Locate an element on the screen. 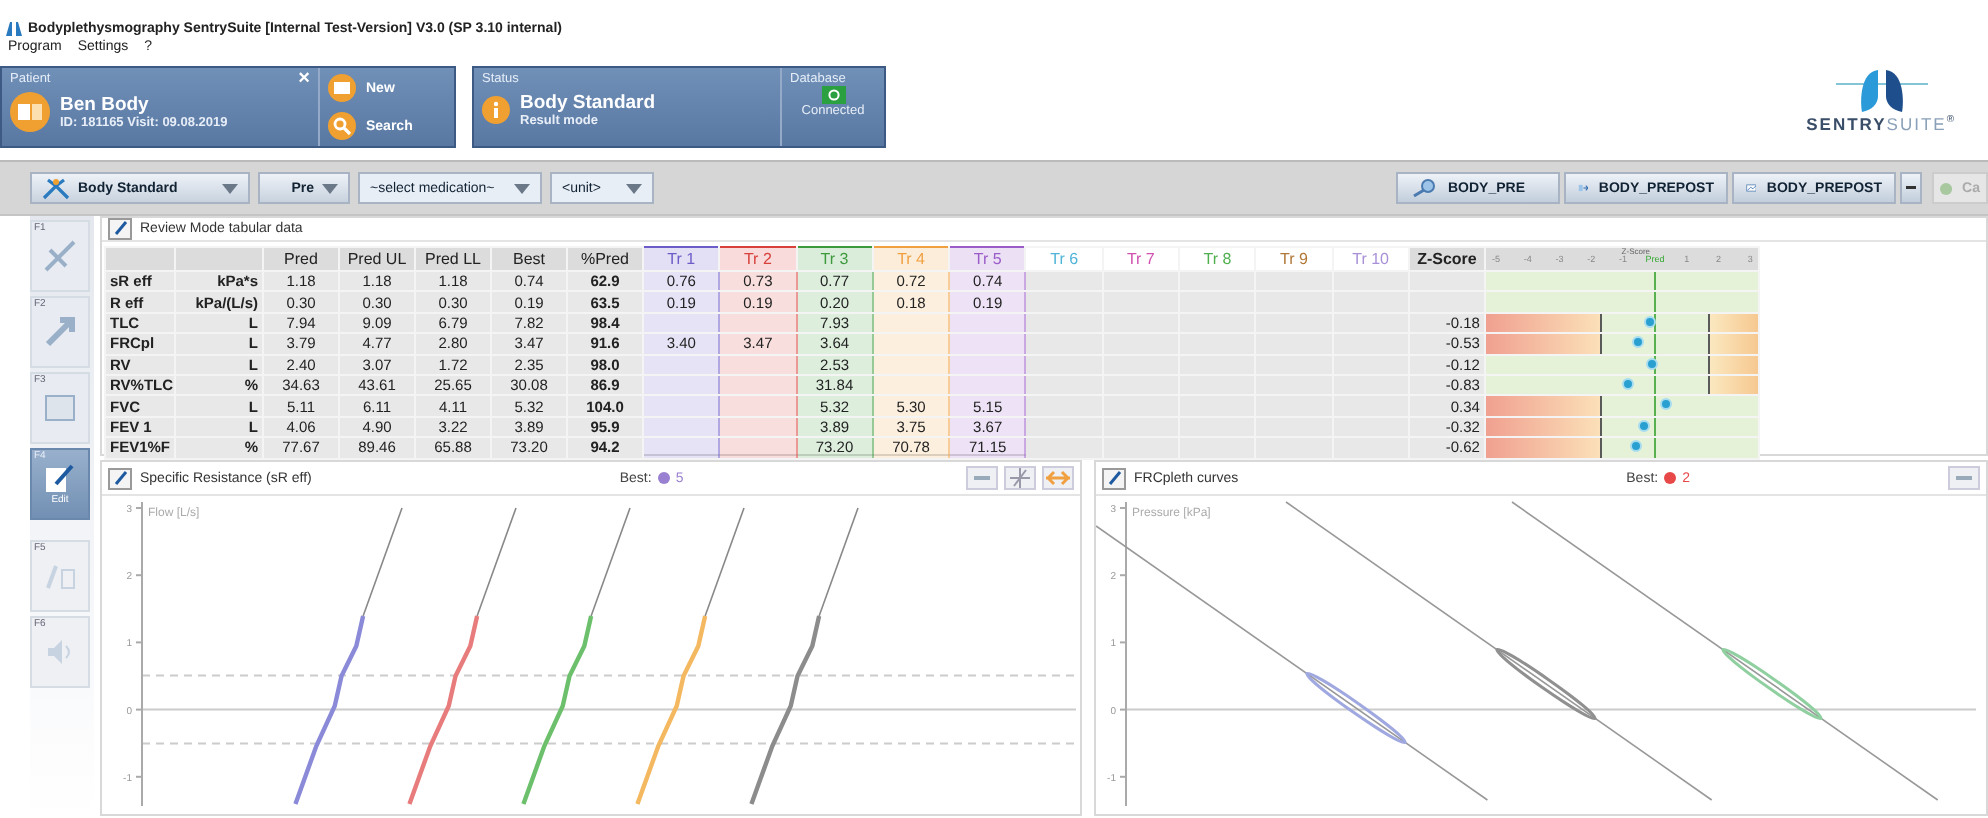 This screenshot has width=1988, height=818. patient-name: Ben Body is located at coordinates (105, 105).